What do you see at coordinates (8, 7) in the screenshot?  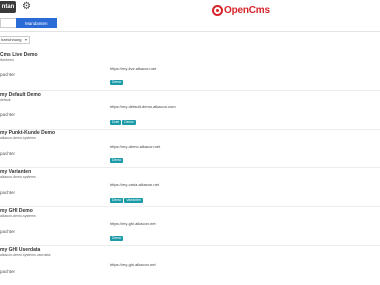 I see `app-menu-button: ntan` at bounding box center [8, 7].